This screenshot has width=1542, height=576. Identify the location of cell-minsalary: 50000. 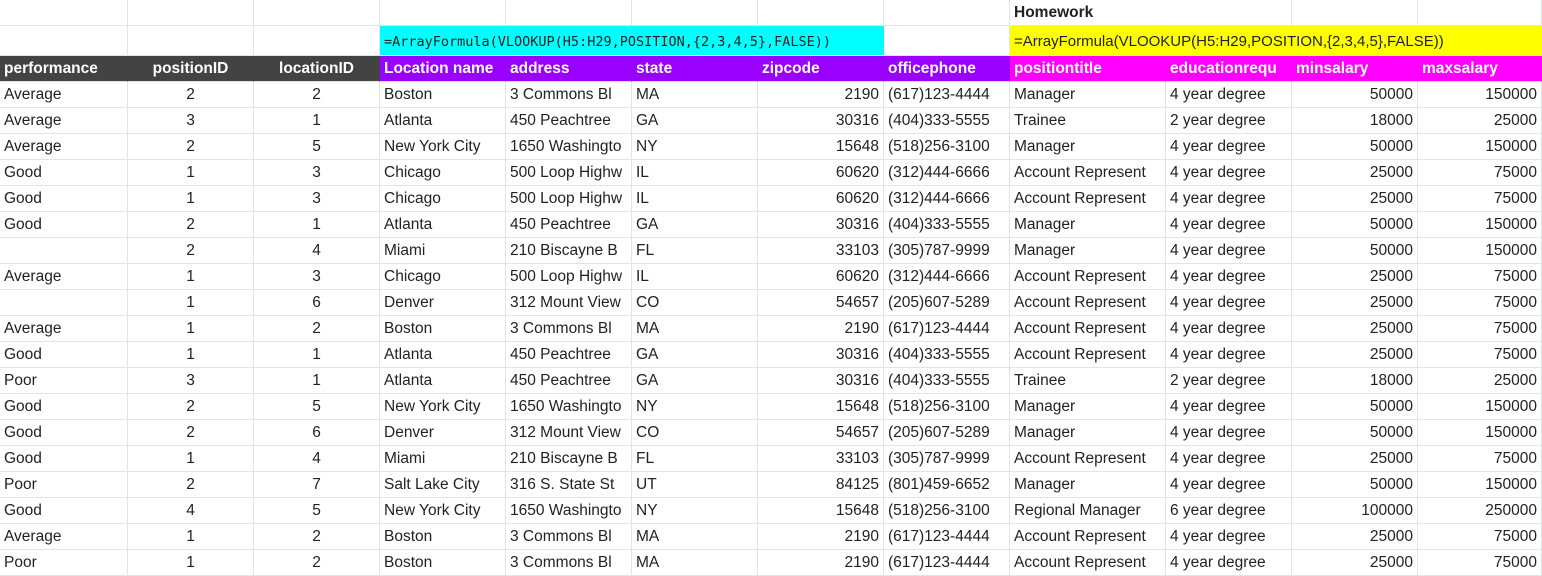
(1355, 485).